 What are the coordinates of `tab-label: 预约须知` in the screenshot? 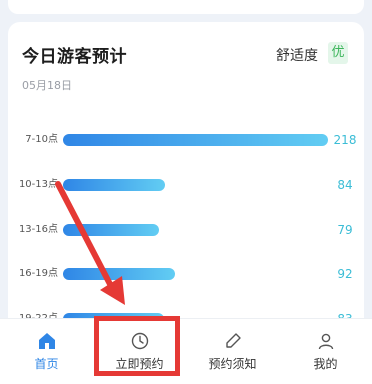 It's located at (232, 364).